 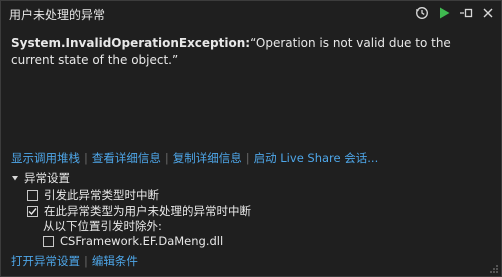 I want to click on break-on-throw-label: 引发此异常类型时中断, so click(x=101, y=195).